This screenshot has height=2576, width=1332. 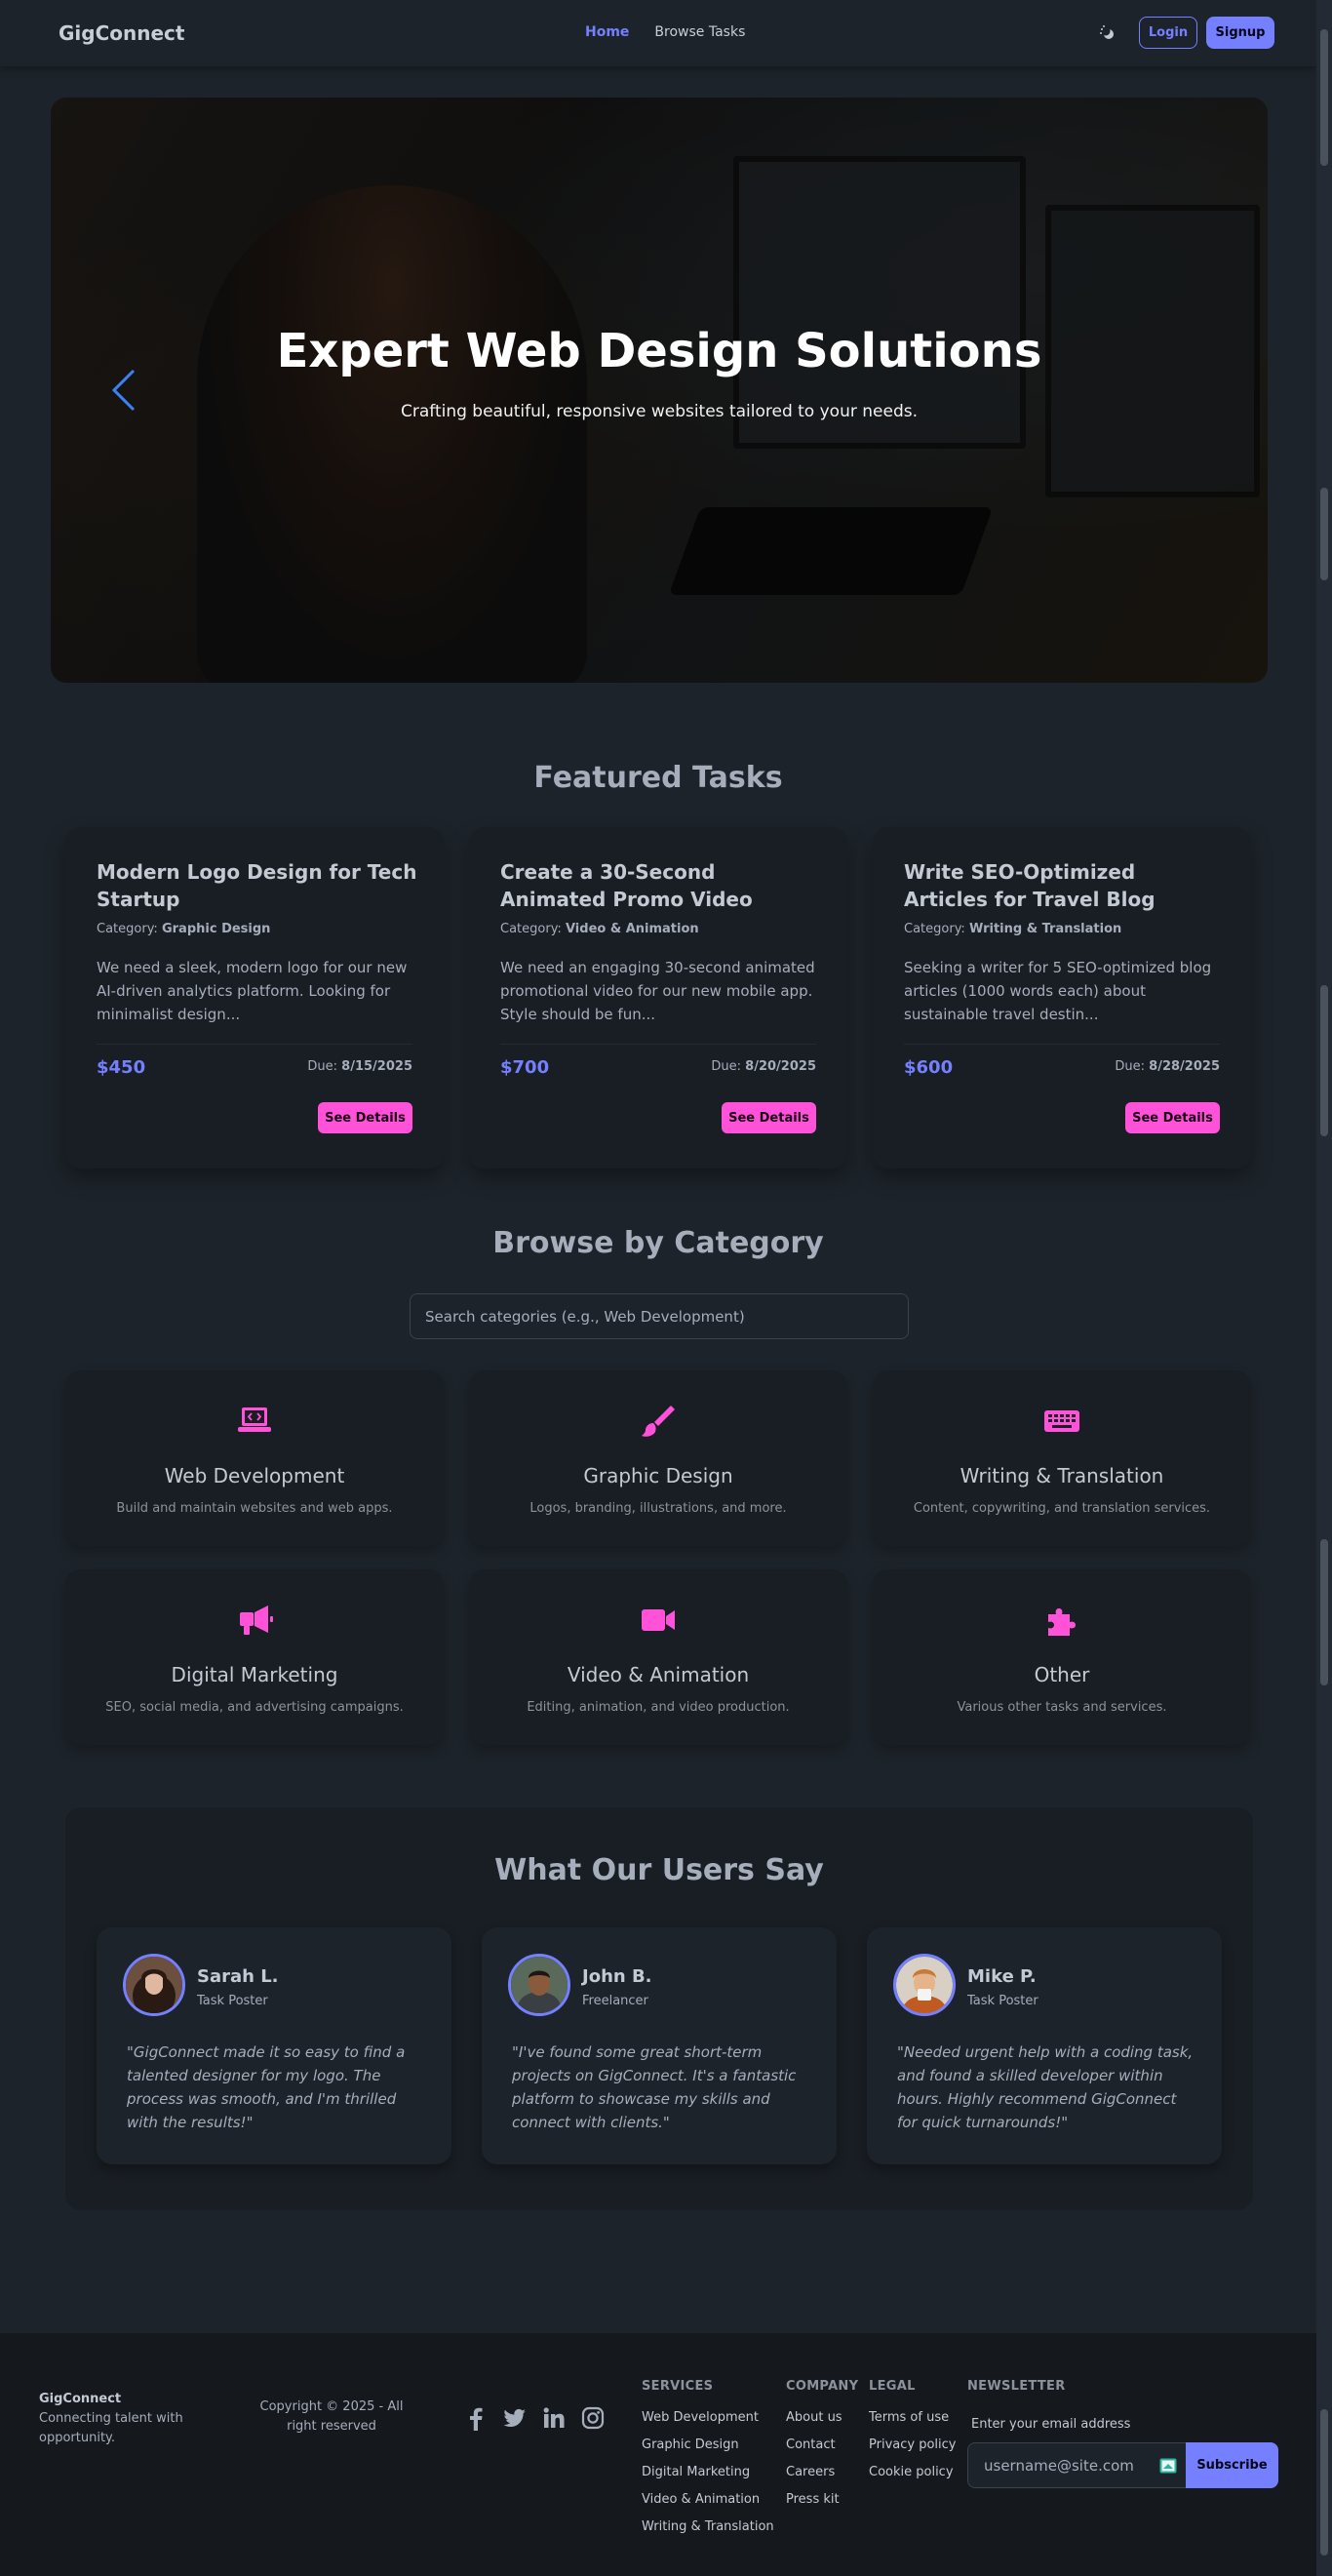 What do you see at coordinates (1232, 2465) in the screenshot?
I see `subscribe-button: Subscribe` at bounding box center [1232, 2465].